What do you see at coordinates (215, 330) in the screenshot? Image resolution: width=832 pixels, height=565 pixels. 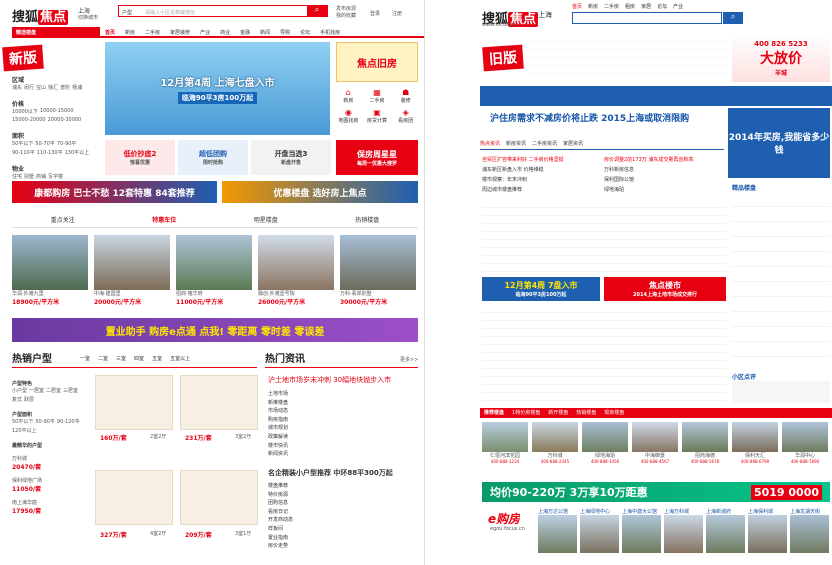 I see `assistant-ad-banner: 置业助手 购房e点通 点我! 零距离 零时差 零误差` at bounding box center [215, 330].